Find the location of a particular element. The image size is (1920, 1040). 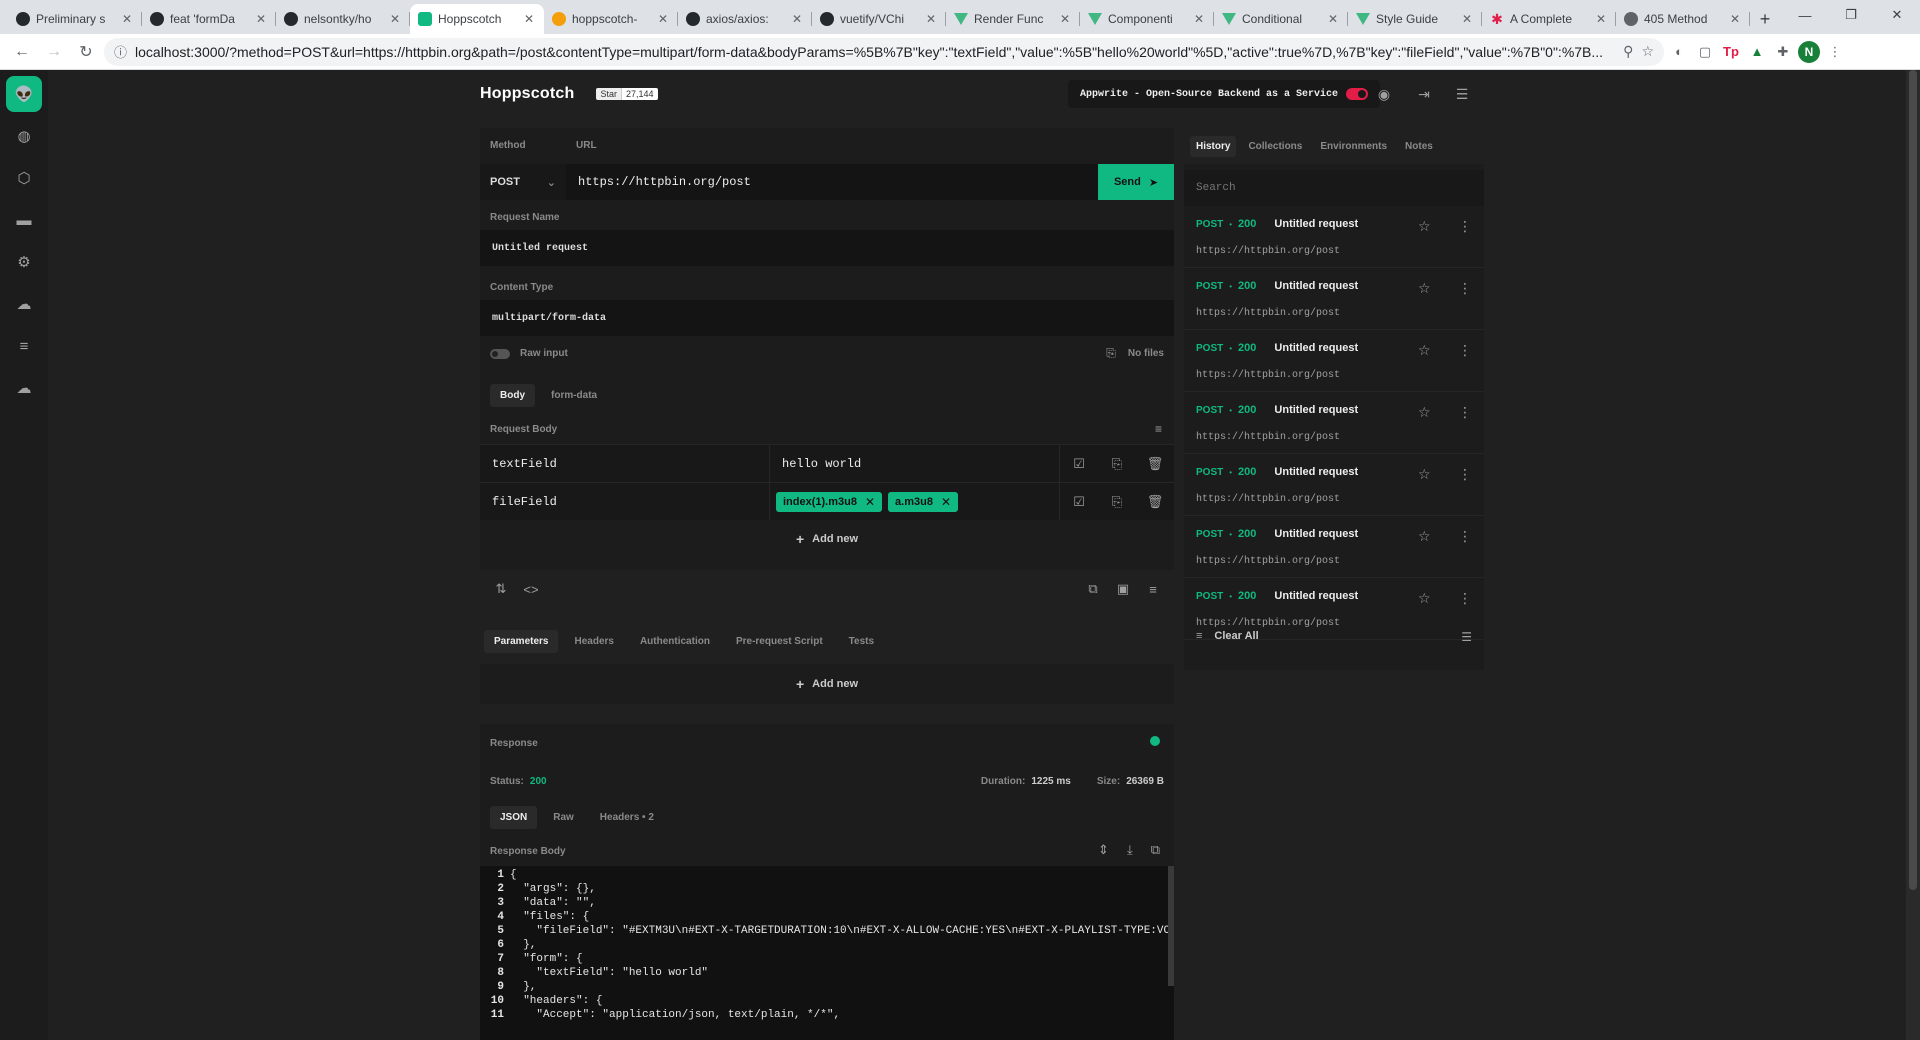

tab-collections: Collections is located at coordinates (1275, 146).